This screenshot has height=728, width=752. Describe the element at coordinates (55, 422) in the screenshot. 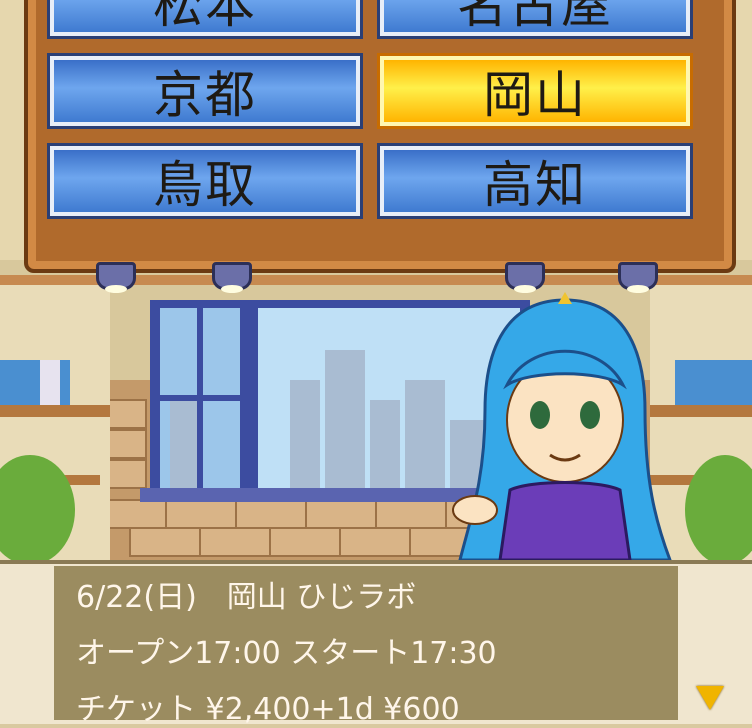

I see `left-shelf` at that location.